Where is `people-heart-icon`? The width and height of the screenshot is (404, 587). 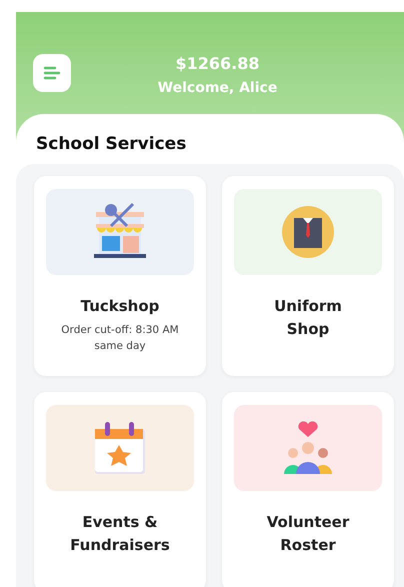 people-heart-icon is located at coordinates (308, 448).